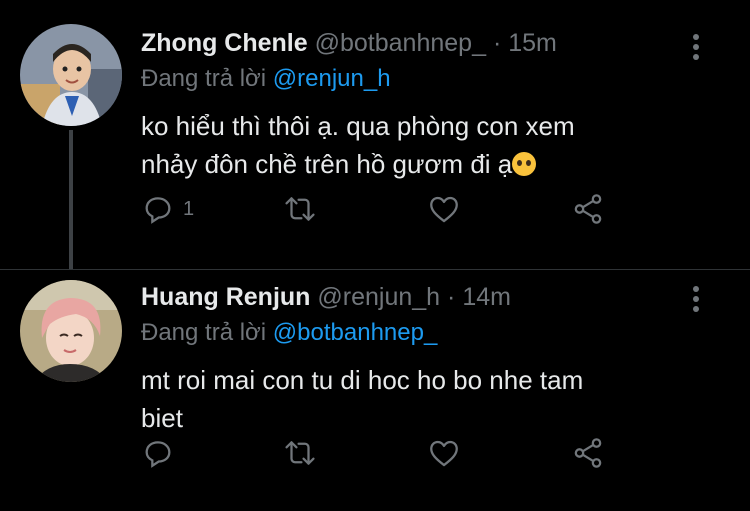  I want to click on tweet-header: Zhong Chenle @botbanhnep_ · 15m, so click(349, 43).